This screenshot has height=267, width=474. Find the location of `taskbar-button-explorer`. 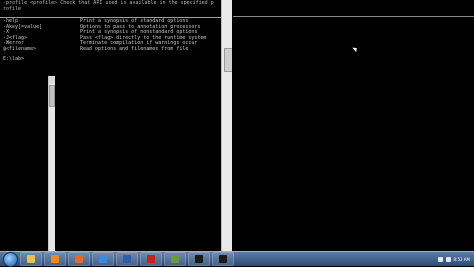

taskbar-button-explorer is located at coordinates (31, 259).